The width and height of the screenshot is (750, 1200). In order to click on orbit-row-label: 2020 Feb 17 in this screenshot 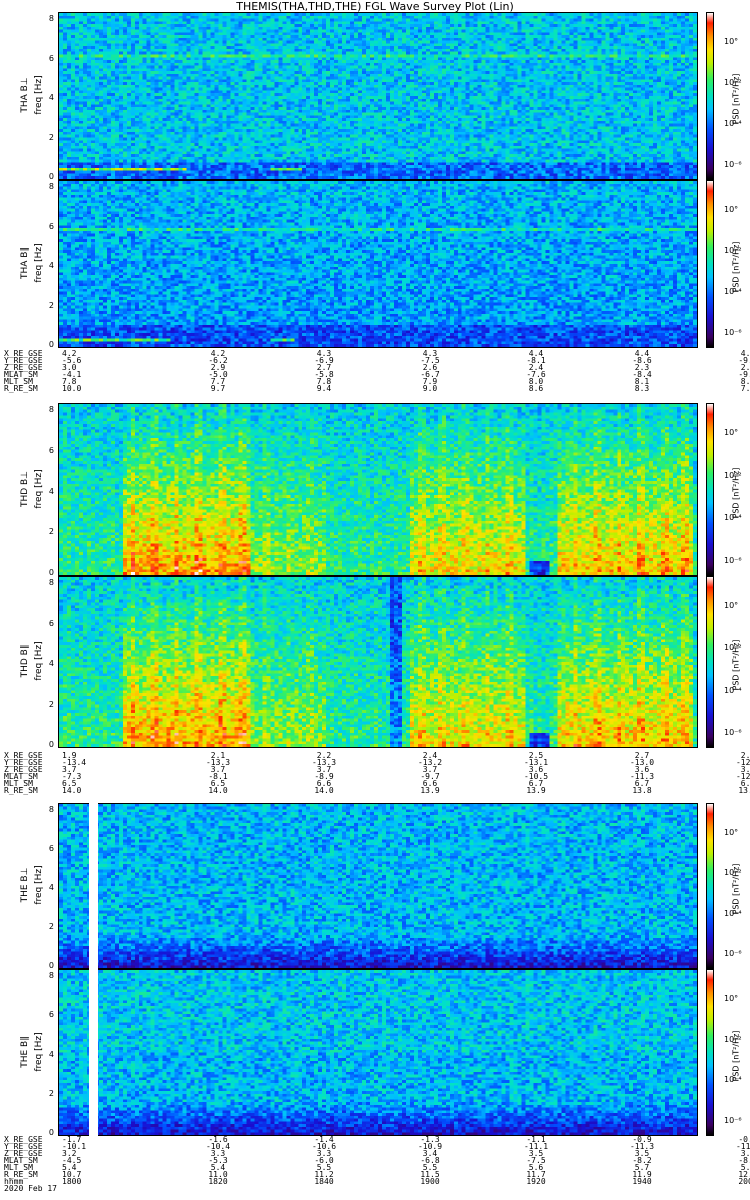, I will do `click(30, 1188)`.